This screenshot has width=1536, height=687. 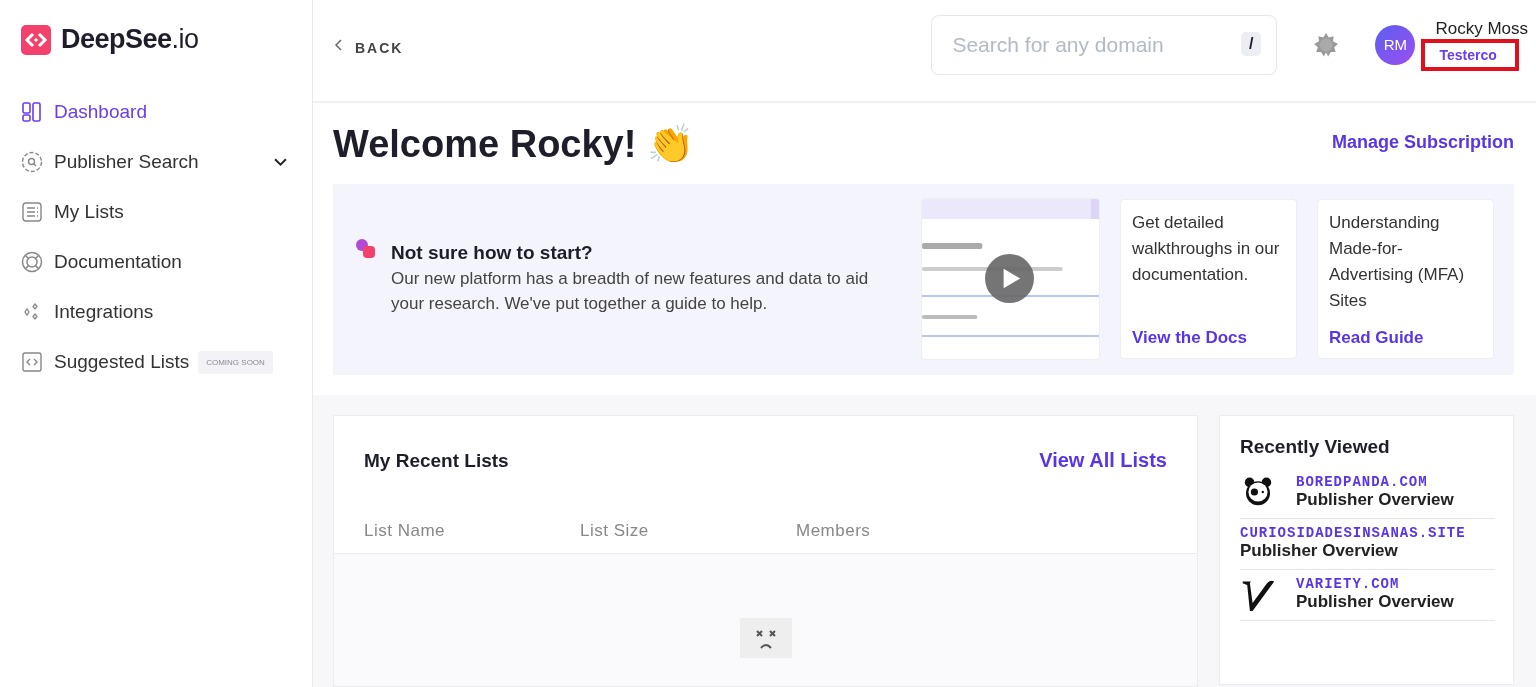 I want to click on view-all-lists-link: View All Lists, so click(x=1103, y=460).